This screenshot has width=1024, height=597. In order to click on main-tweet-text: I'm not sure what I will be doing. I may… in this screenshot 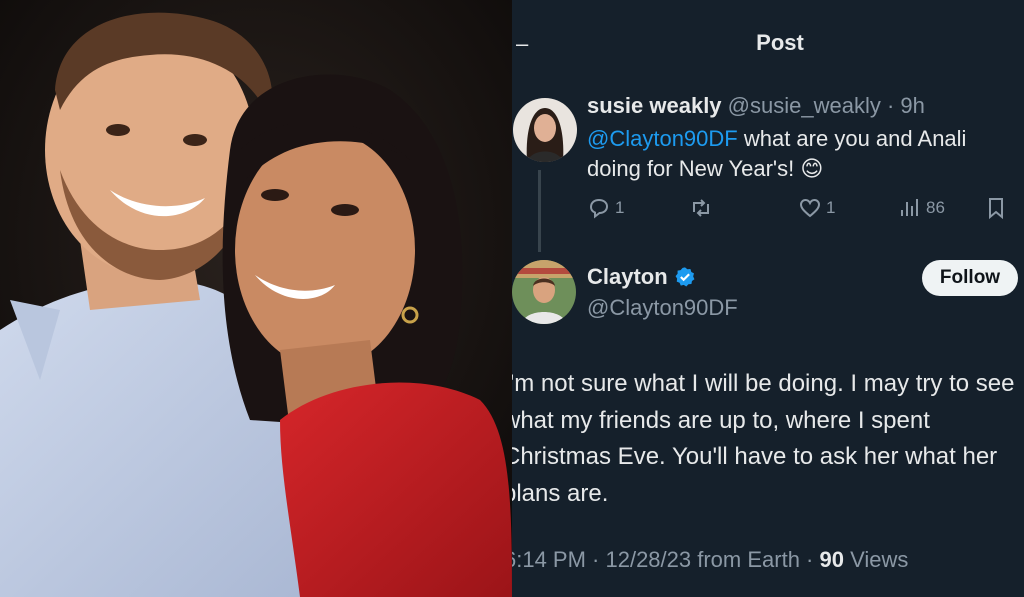, I will do `click(763, 438)`.